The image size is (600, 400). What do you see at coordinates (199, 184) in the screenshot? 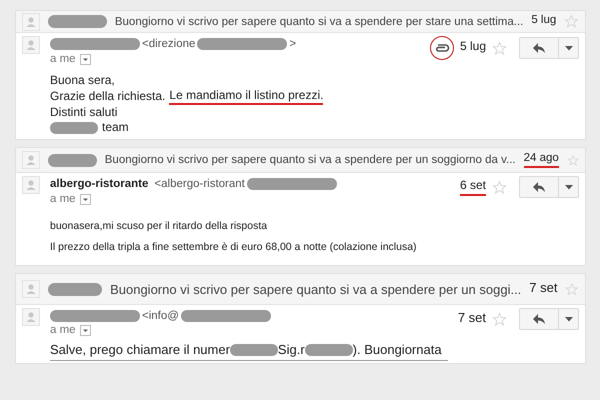
I see `sender-address: <albergo-ristorant` at bounding box center [199, 184].